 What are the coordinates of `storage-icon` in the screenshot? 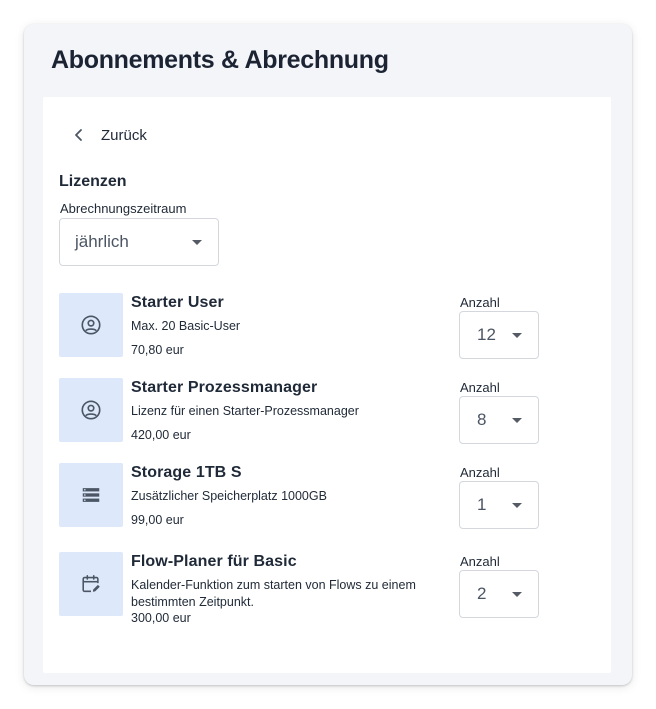 It's located at (91, 495).